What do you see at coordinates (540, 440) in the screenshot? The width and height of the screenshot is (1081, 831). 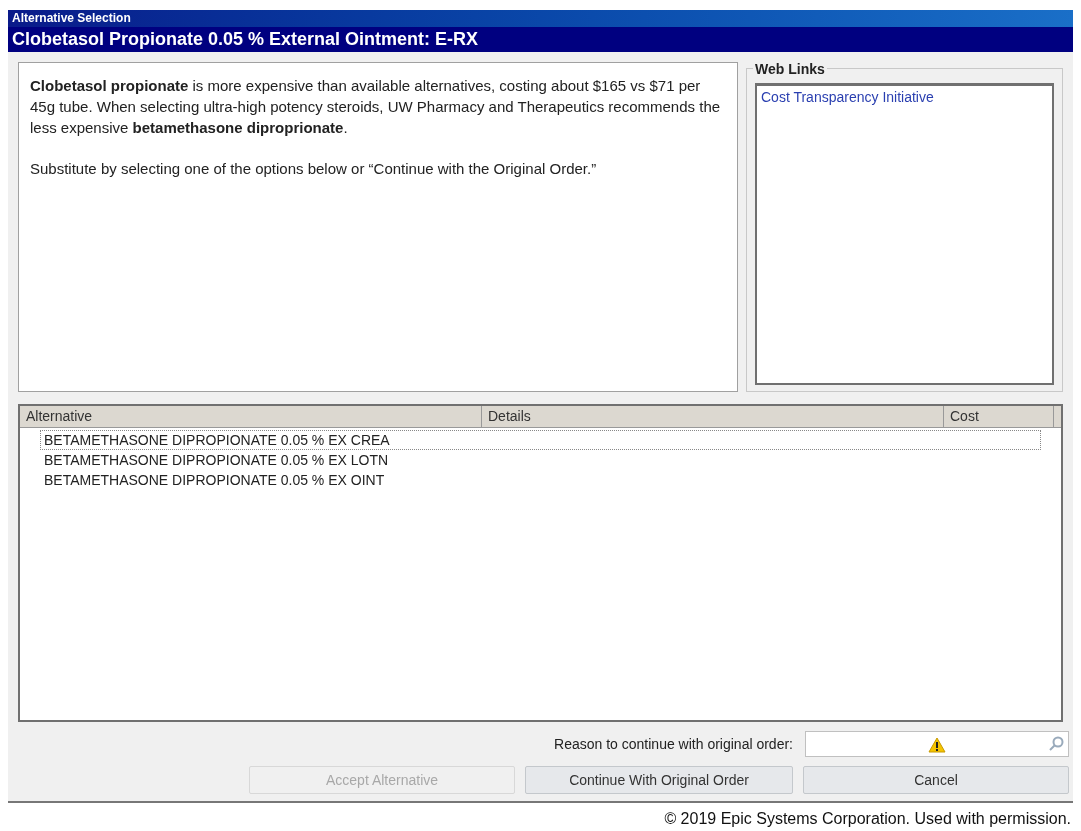 I see `alternative-row: BETAMETHASONE DIPROPIONATE 0.05 % EX CREA` at bounding box center [540, 440].